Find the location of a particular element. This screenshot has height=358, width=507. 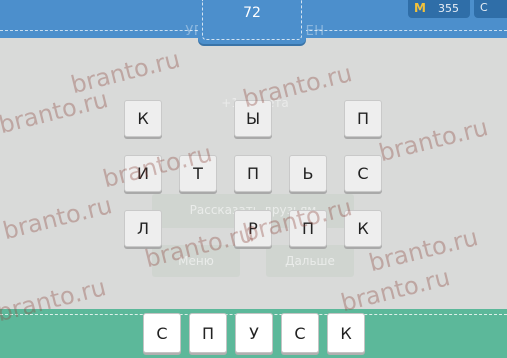

letter-tile: Т is located at coordinates (198, 173).